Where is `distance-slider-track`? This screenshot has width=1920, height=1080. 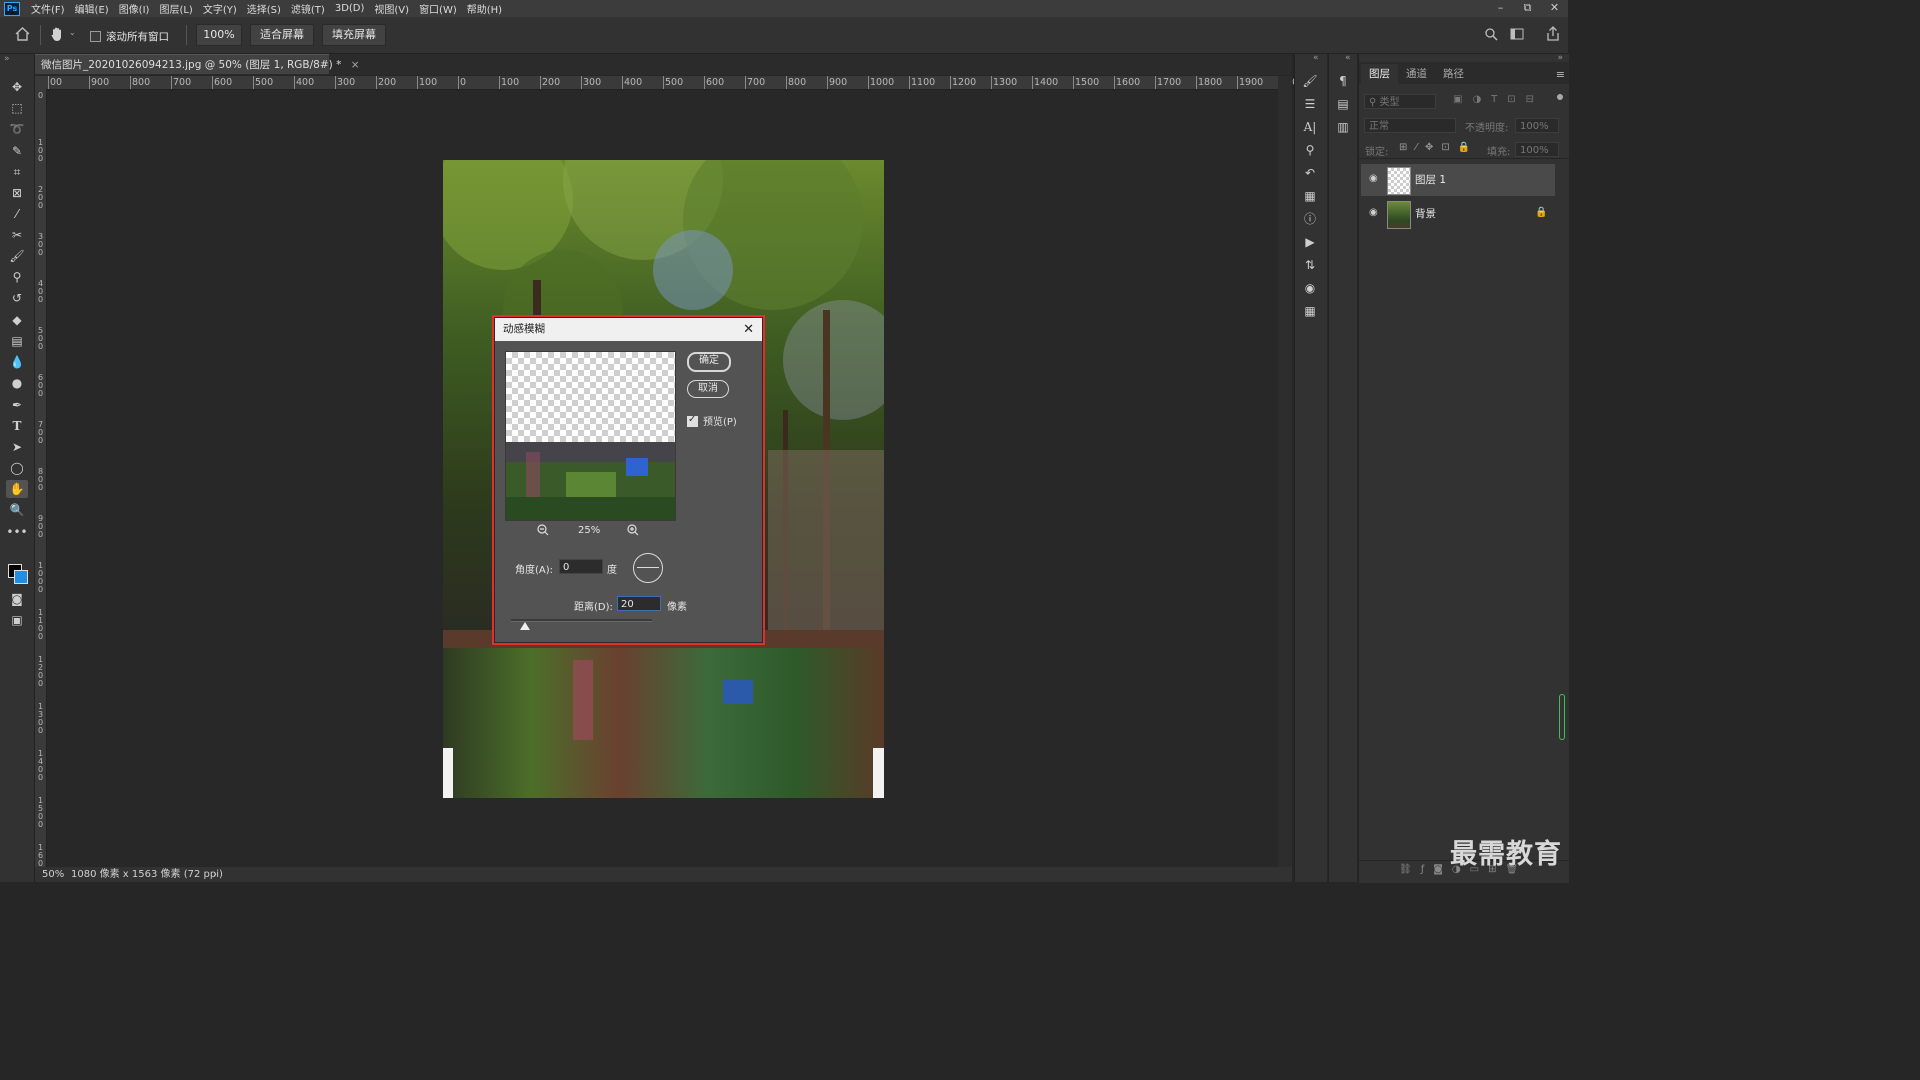 distance-slider-track is located at coordinates (581, 620).